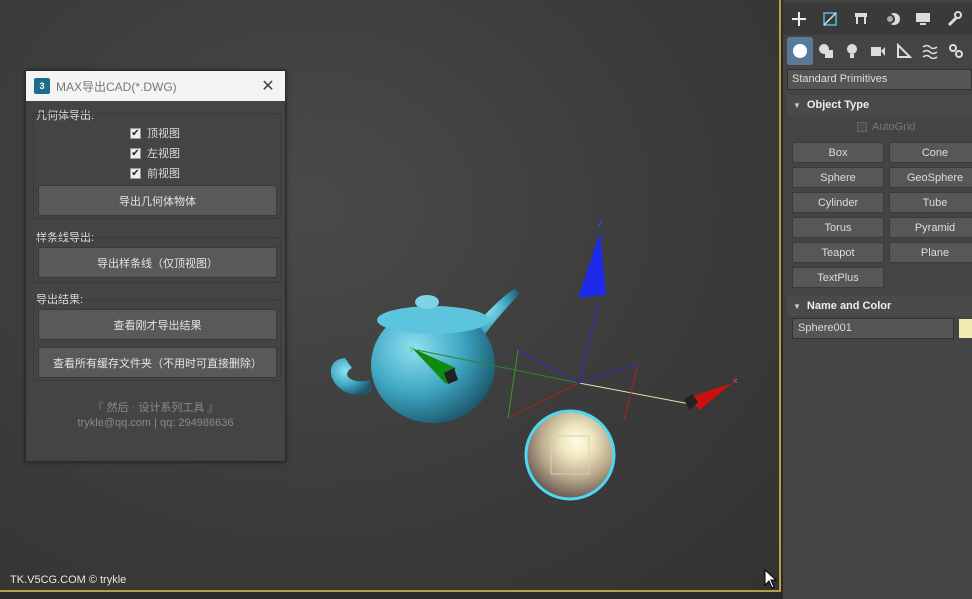 The height and width of the screenshot is (599, 972). What do you see at coordinates (862, 127) in the screenshot?
I see `checkbox-icon` at bounding box center [862, 127].